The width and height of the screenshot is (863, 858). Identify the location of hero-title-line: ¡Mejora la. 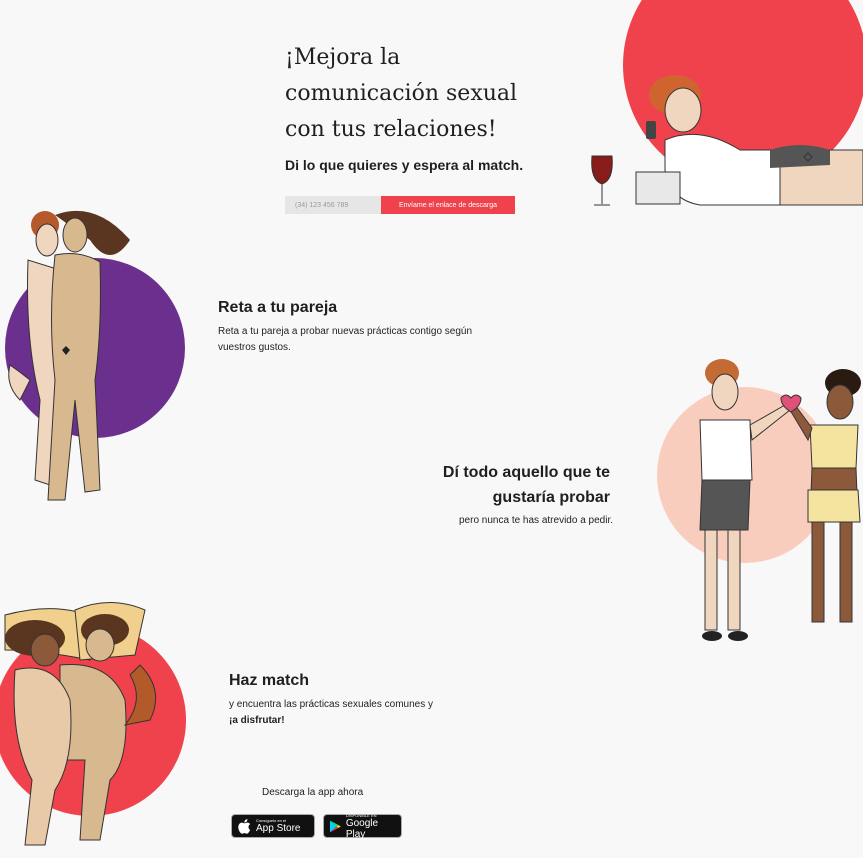
(343, 57).